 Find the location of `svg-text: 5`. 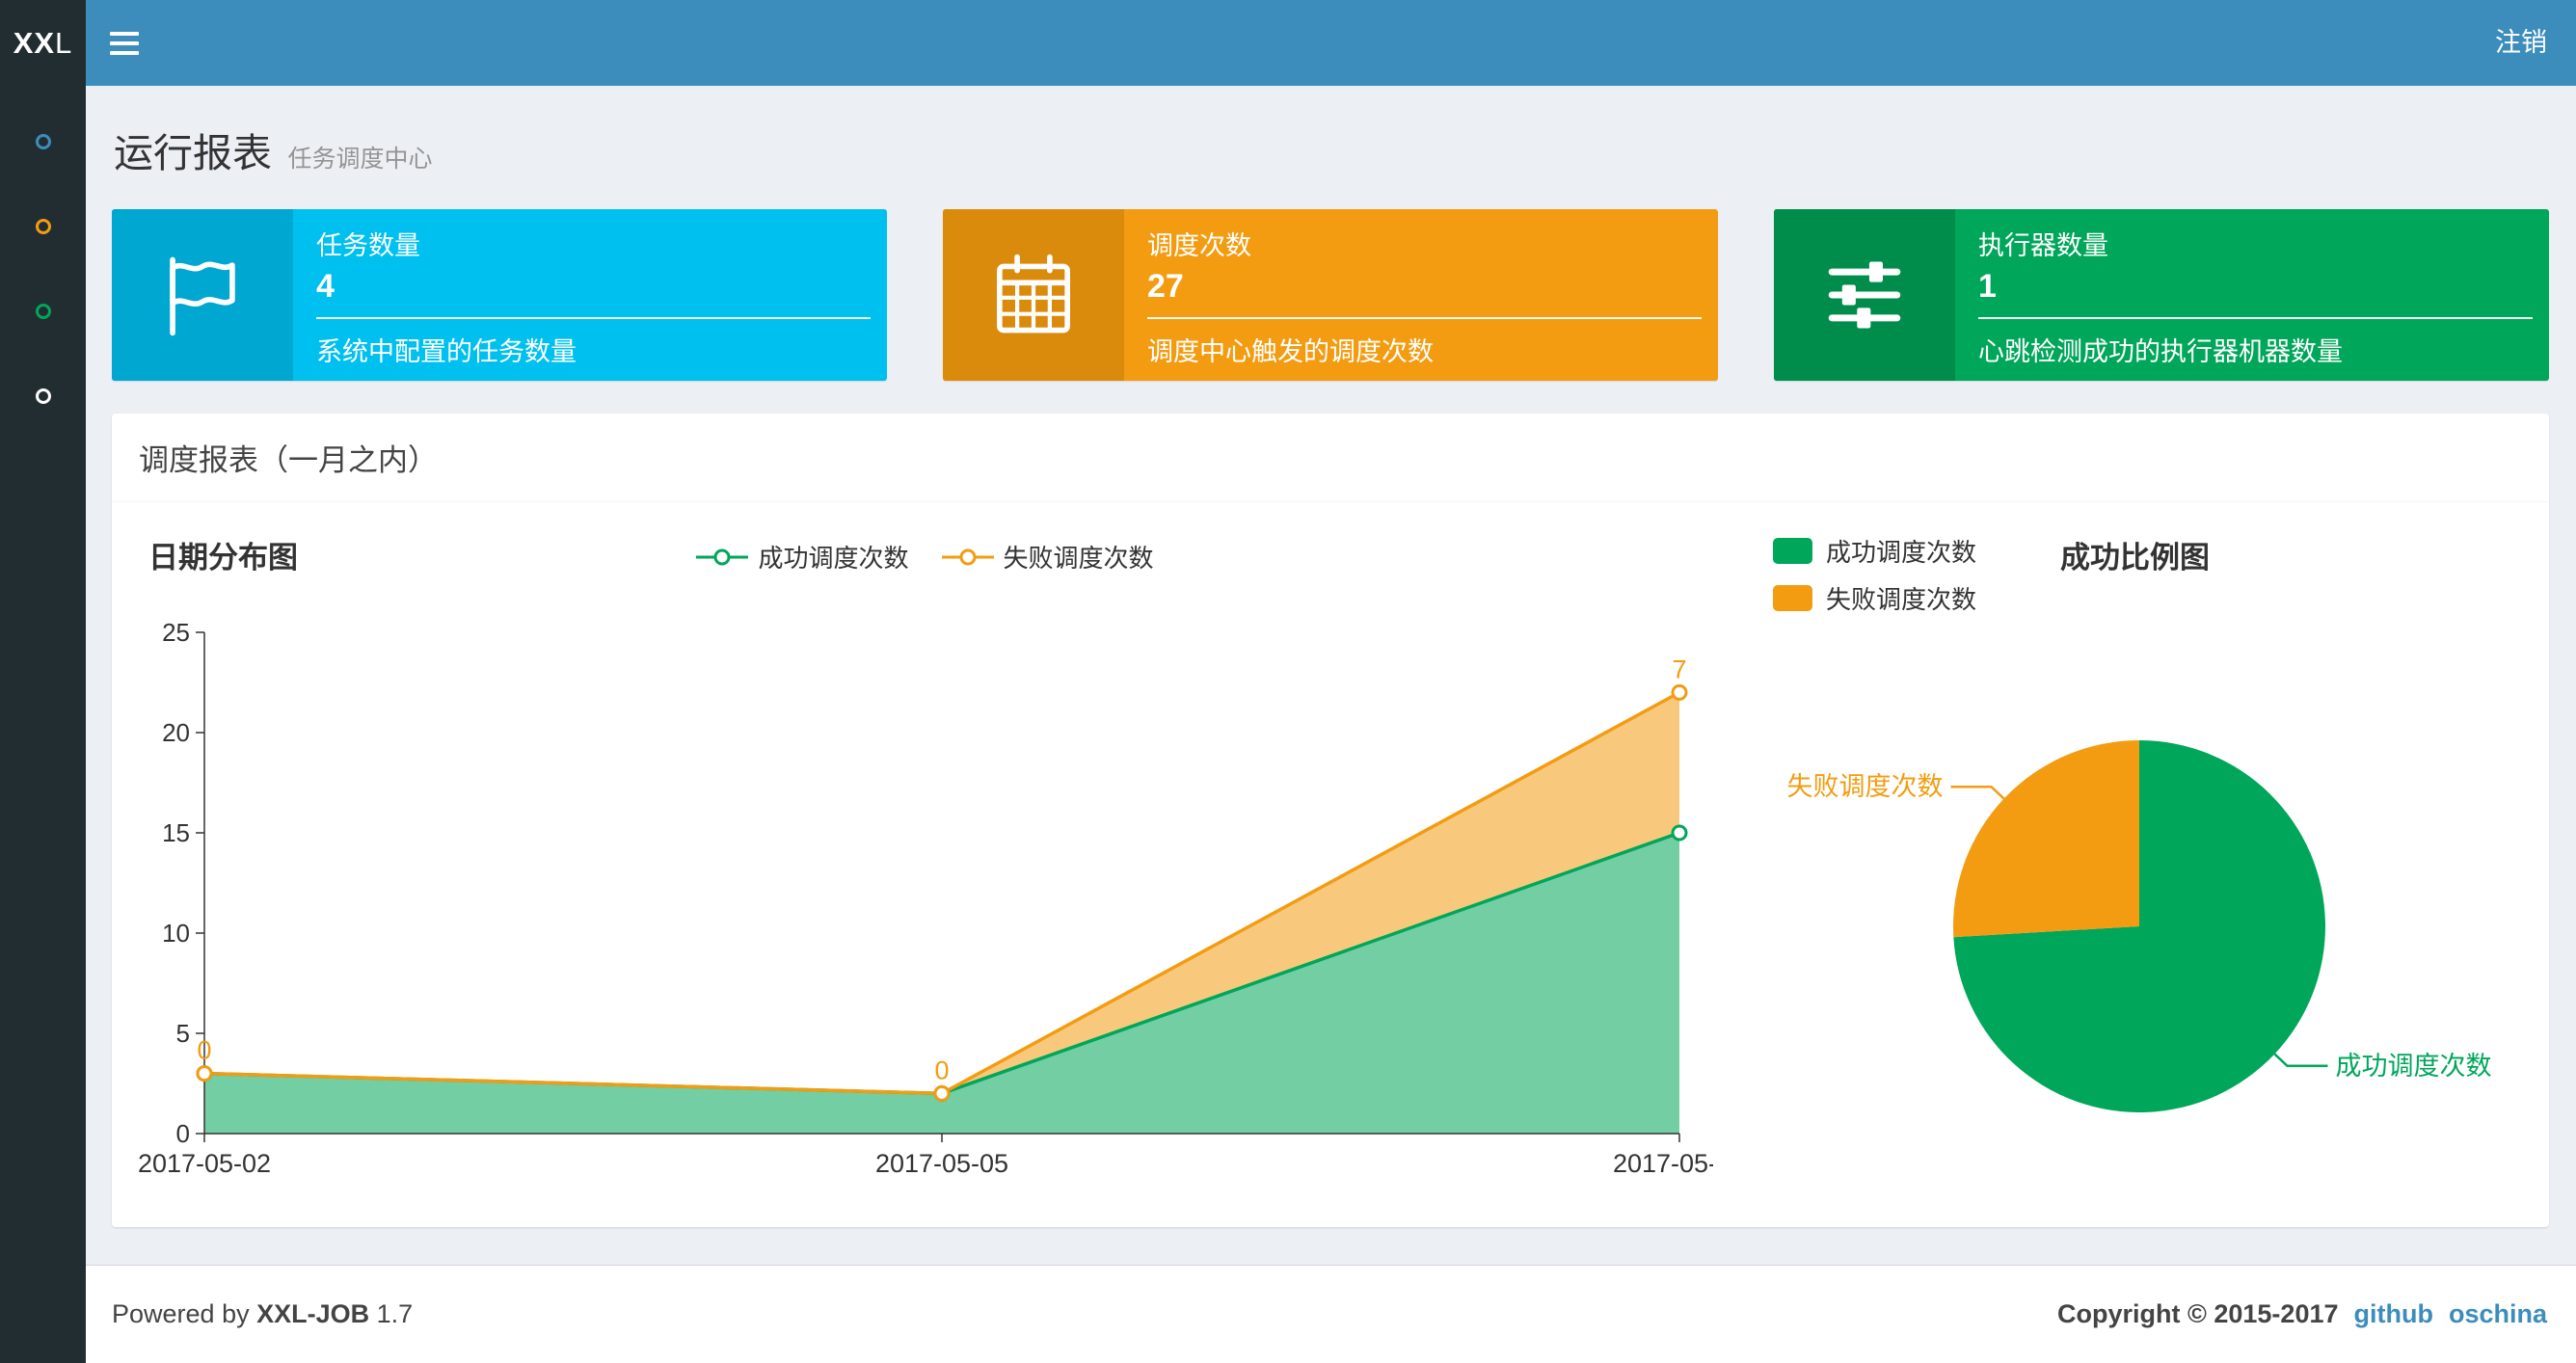

svg-text: 5 is located at coordinates (183, 1033).